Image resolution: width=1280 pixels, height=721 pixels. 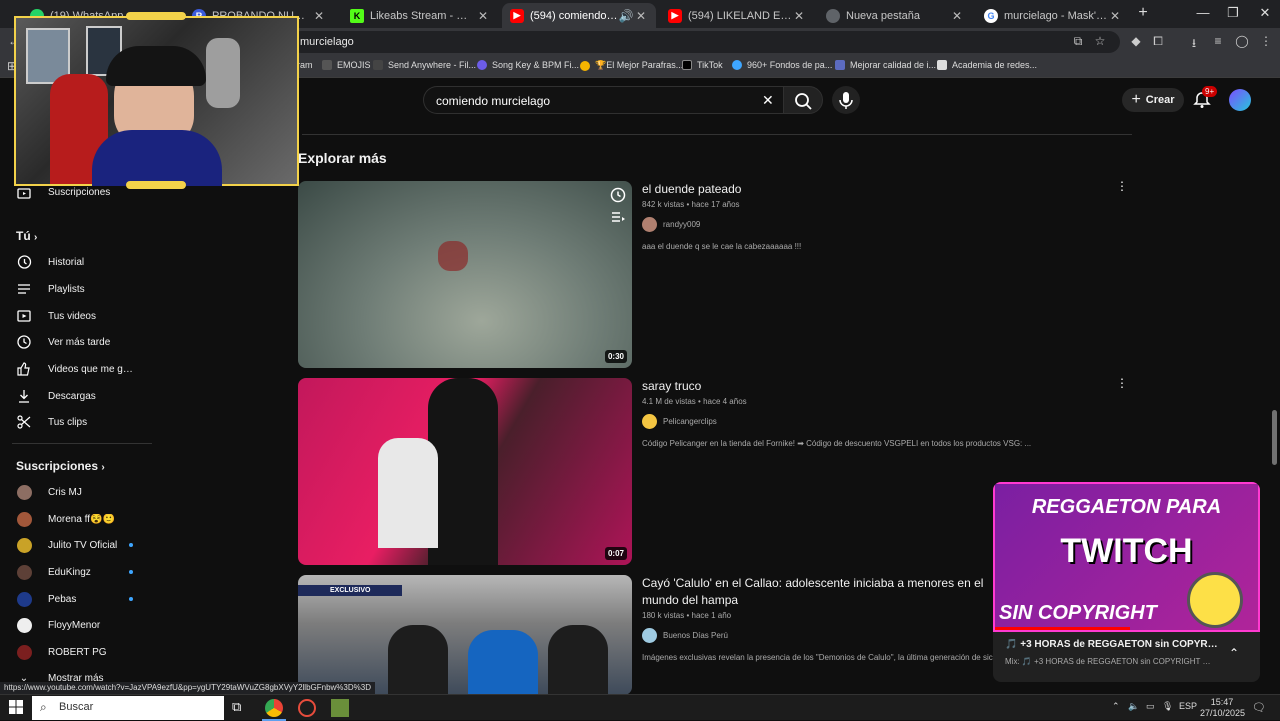 I want to click on microphone-icon: 🎙, so click(x=1167, y=706).